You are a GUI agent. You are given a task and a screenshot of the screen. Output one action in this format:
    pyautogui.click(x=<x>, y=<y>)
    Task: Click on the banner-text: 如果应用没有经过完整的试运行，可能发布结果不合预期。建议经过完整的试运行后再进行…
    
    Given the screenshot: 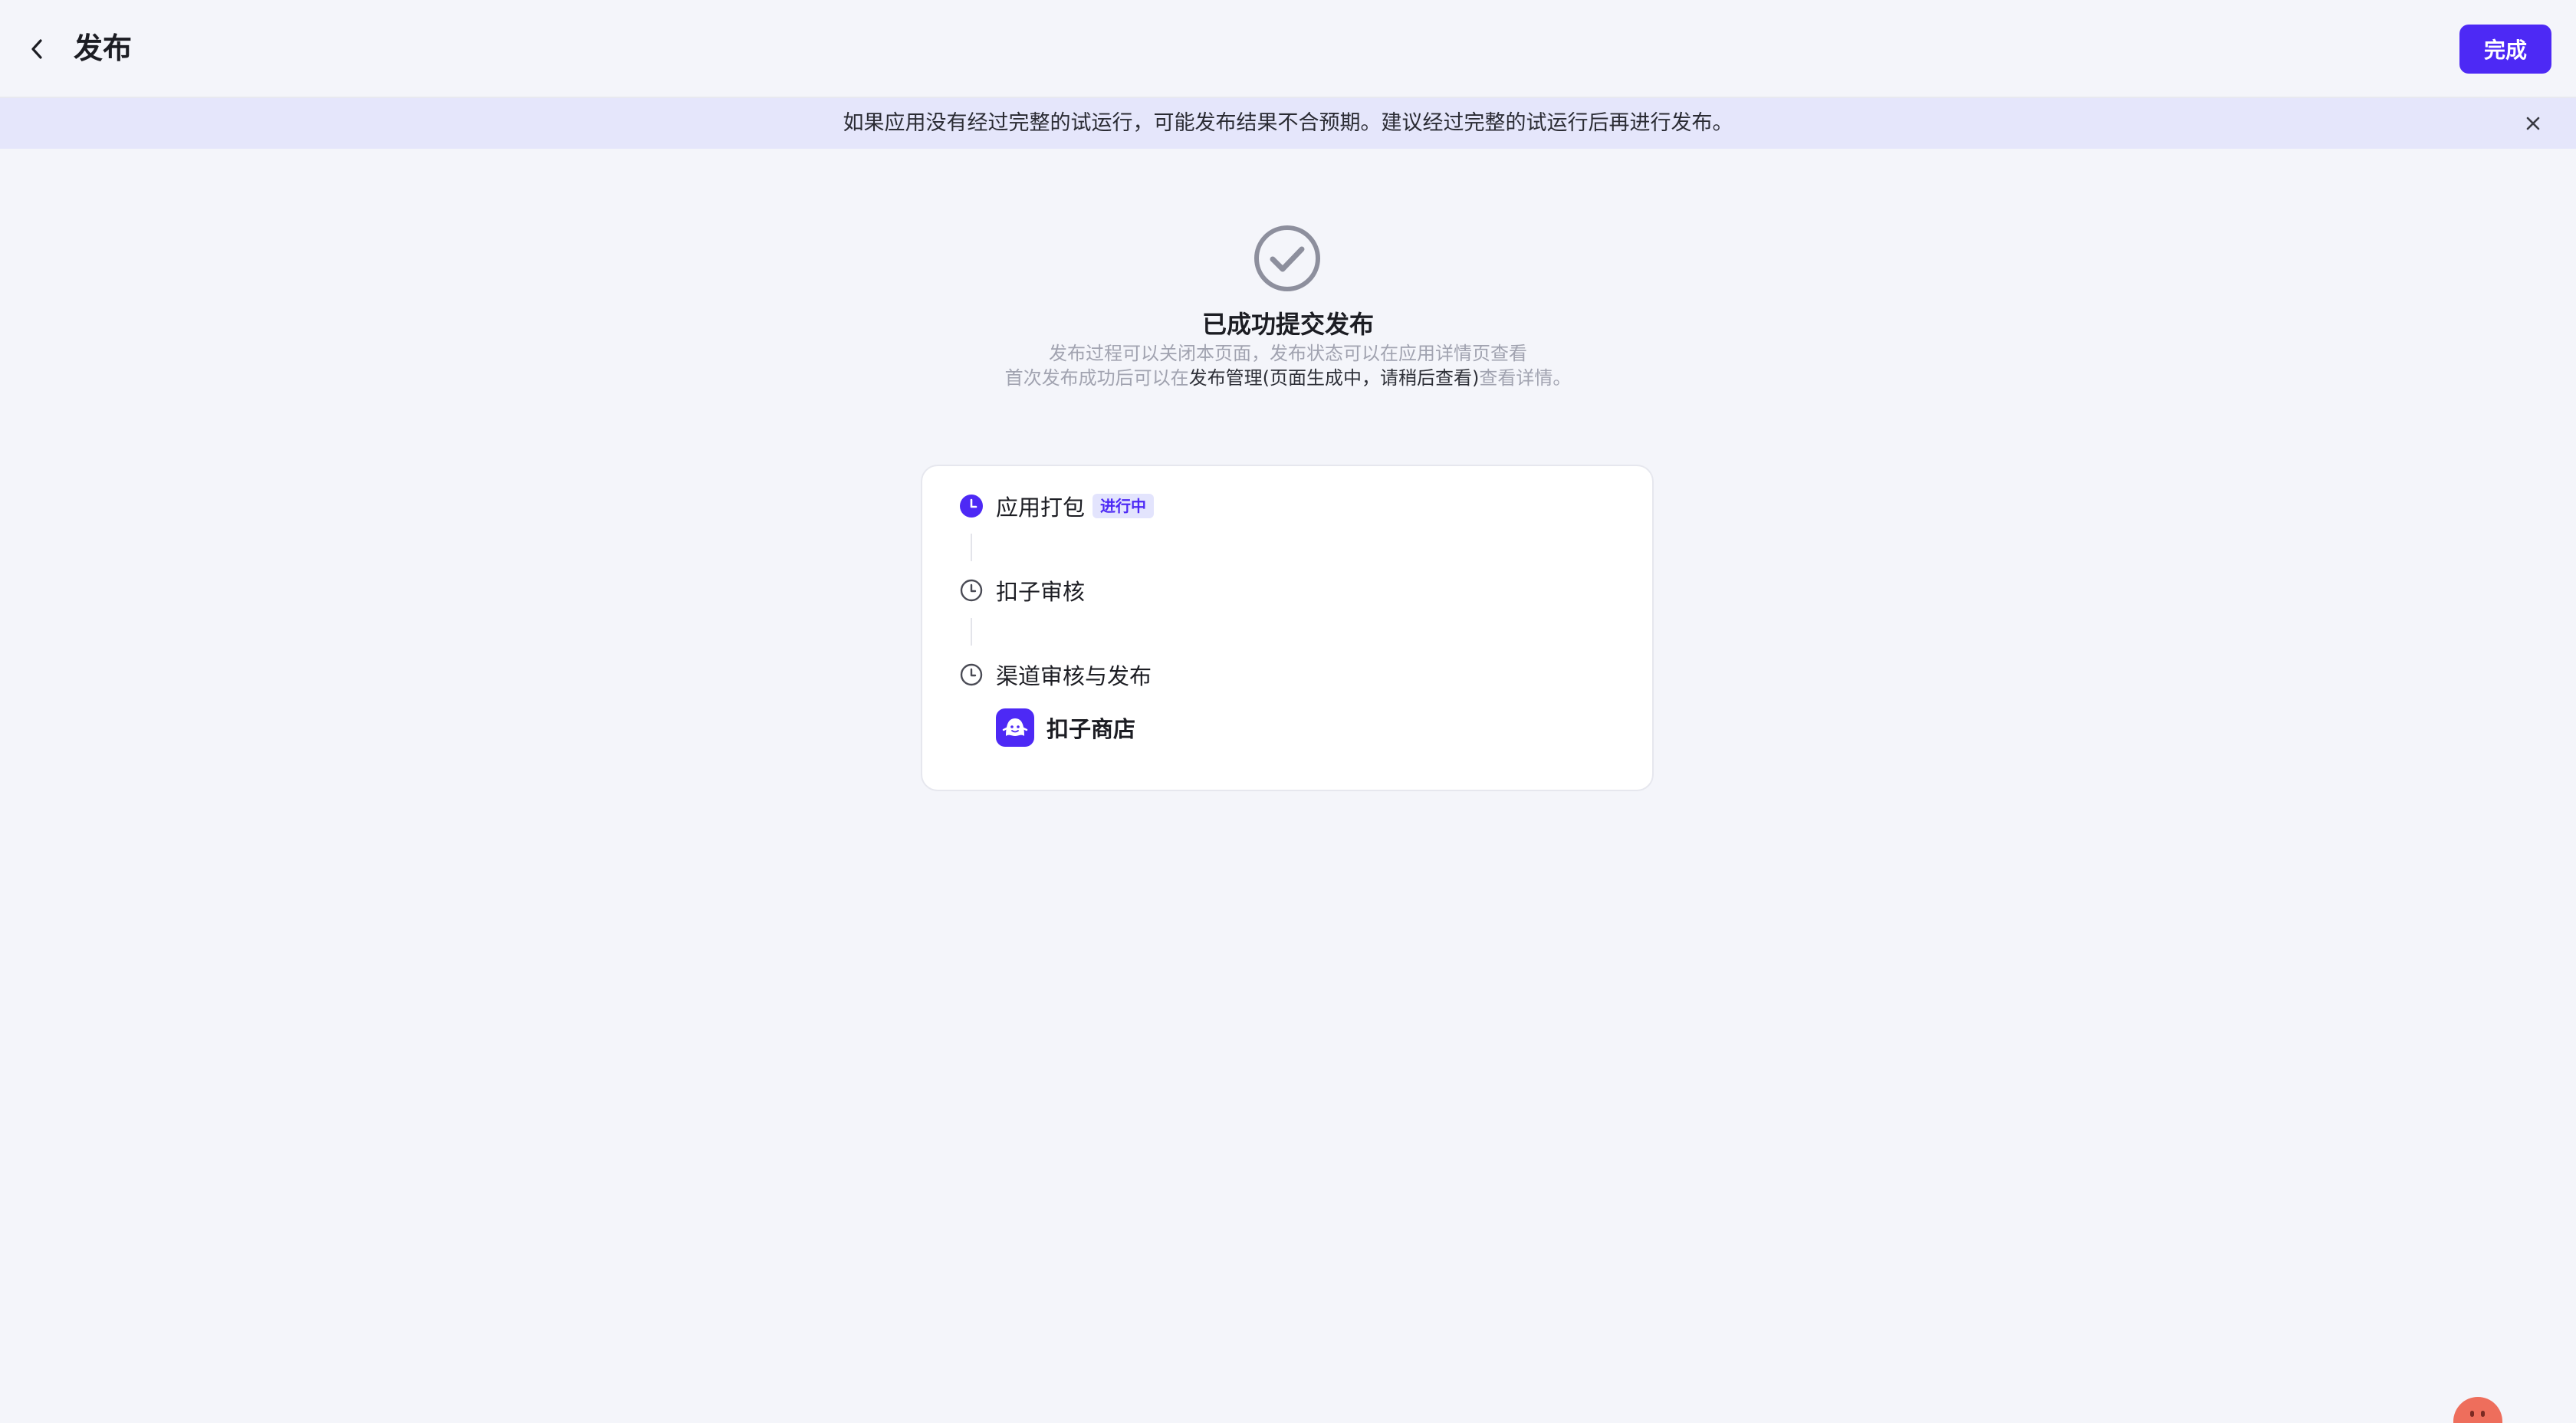 What is the action you would take?
    pyautogui.click(x=1288, y=123)
    